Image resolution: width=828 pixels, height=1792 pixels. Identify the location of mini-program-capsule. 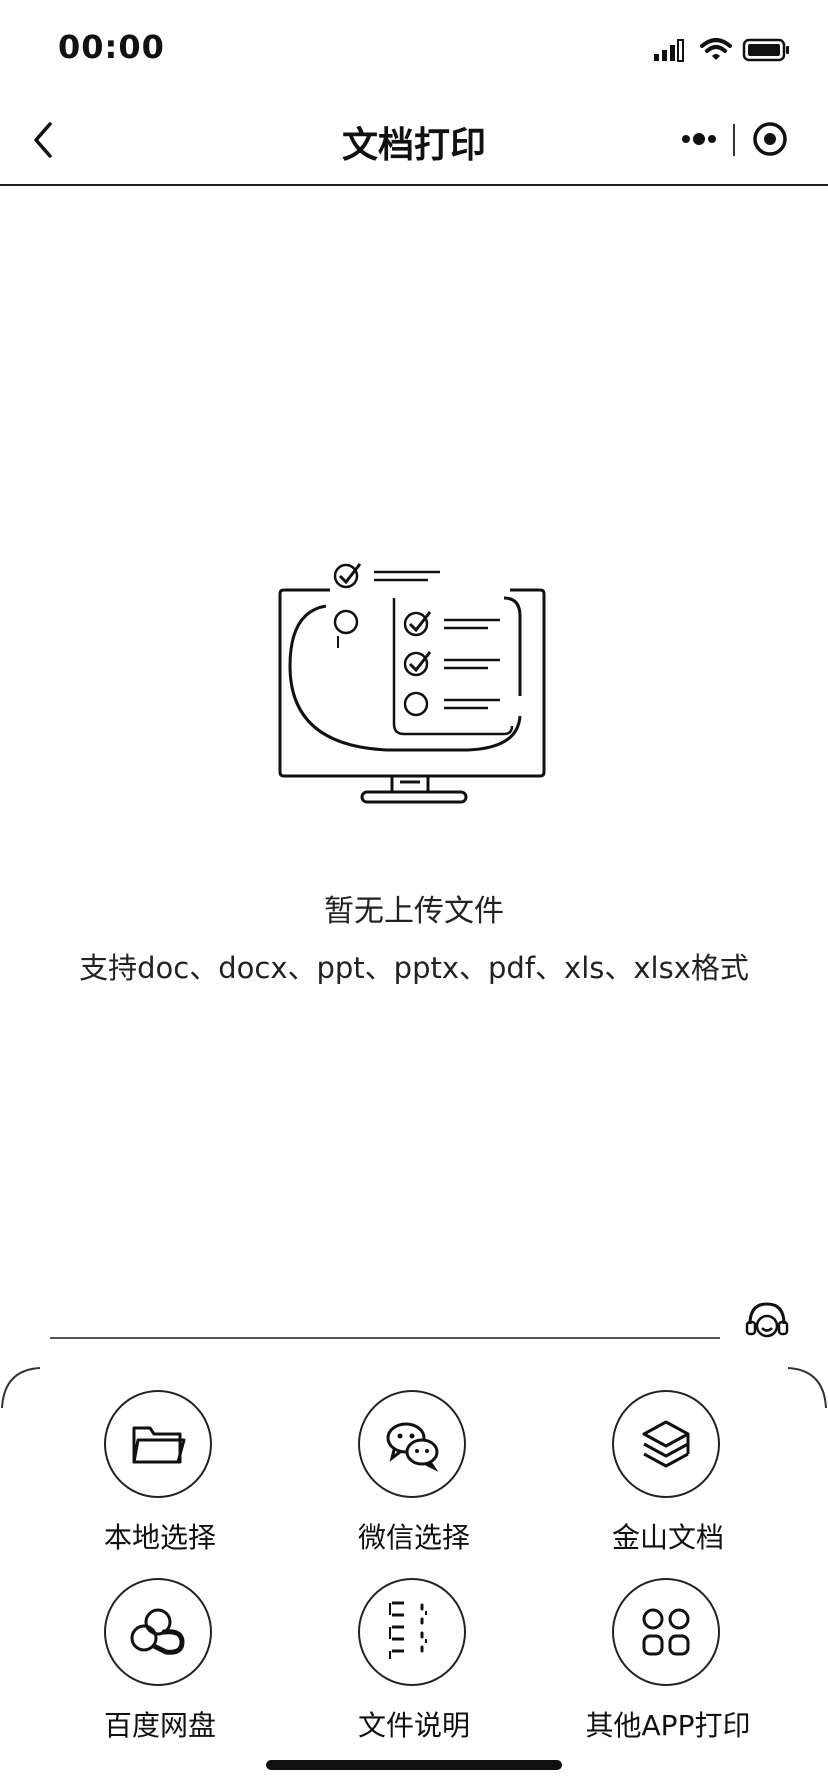
(733, 139).